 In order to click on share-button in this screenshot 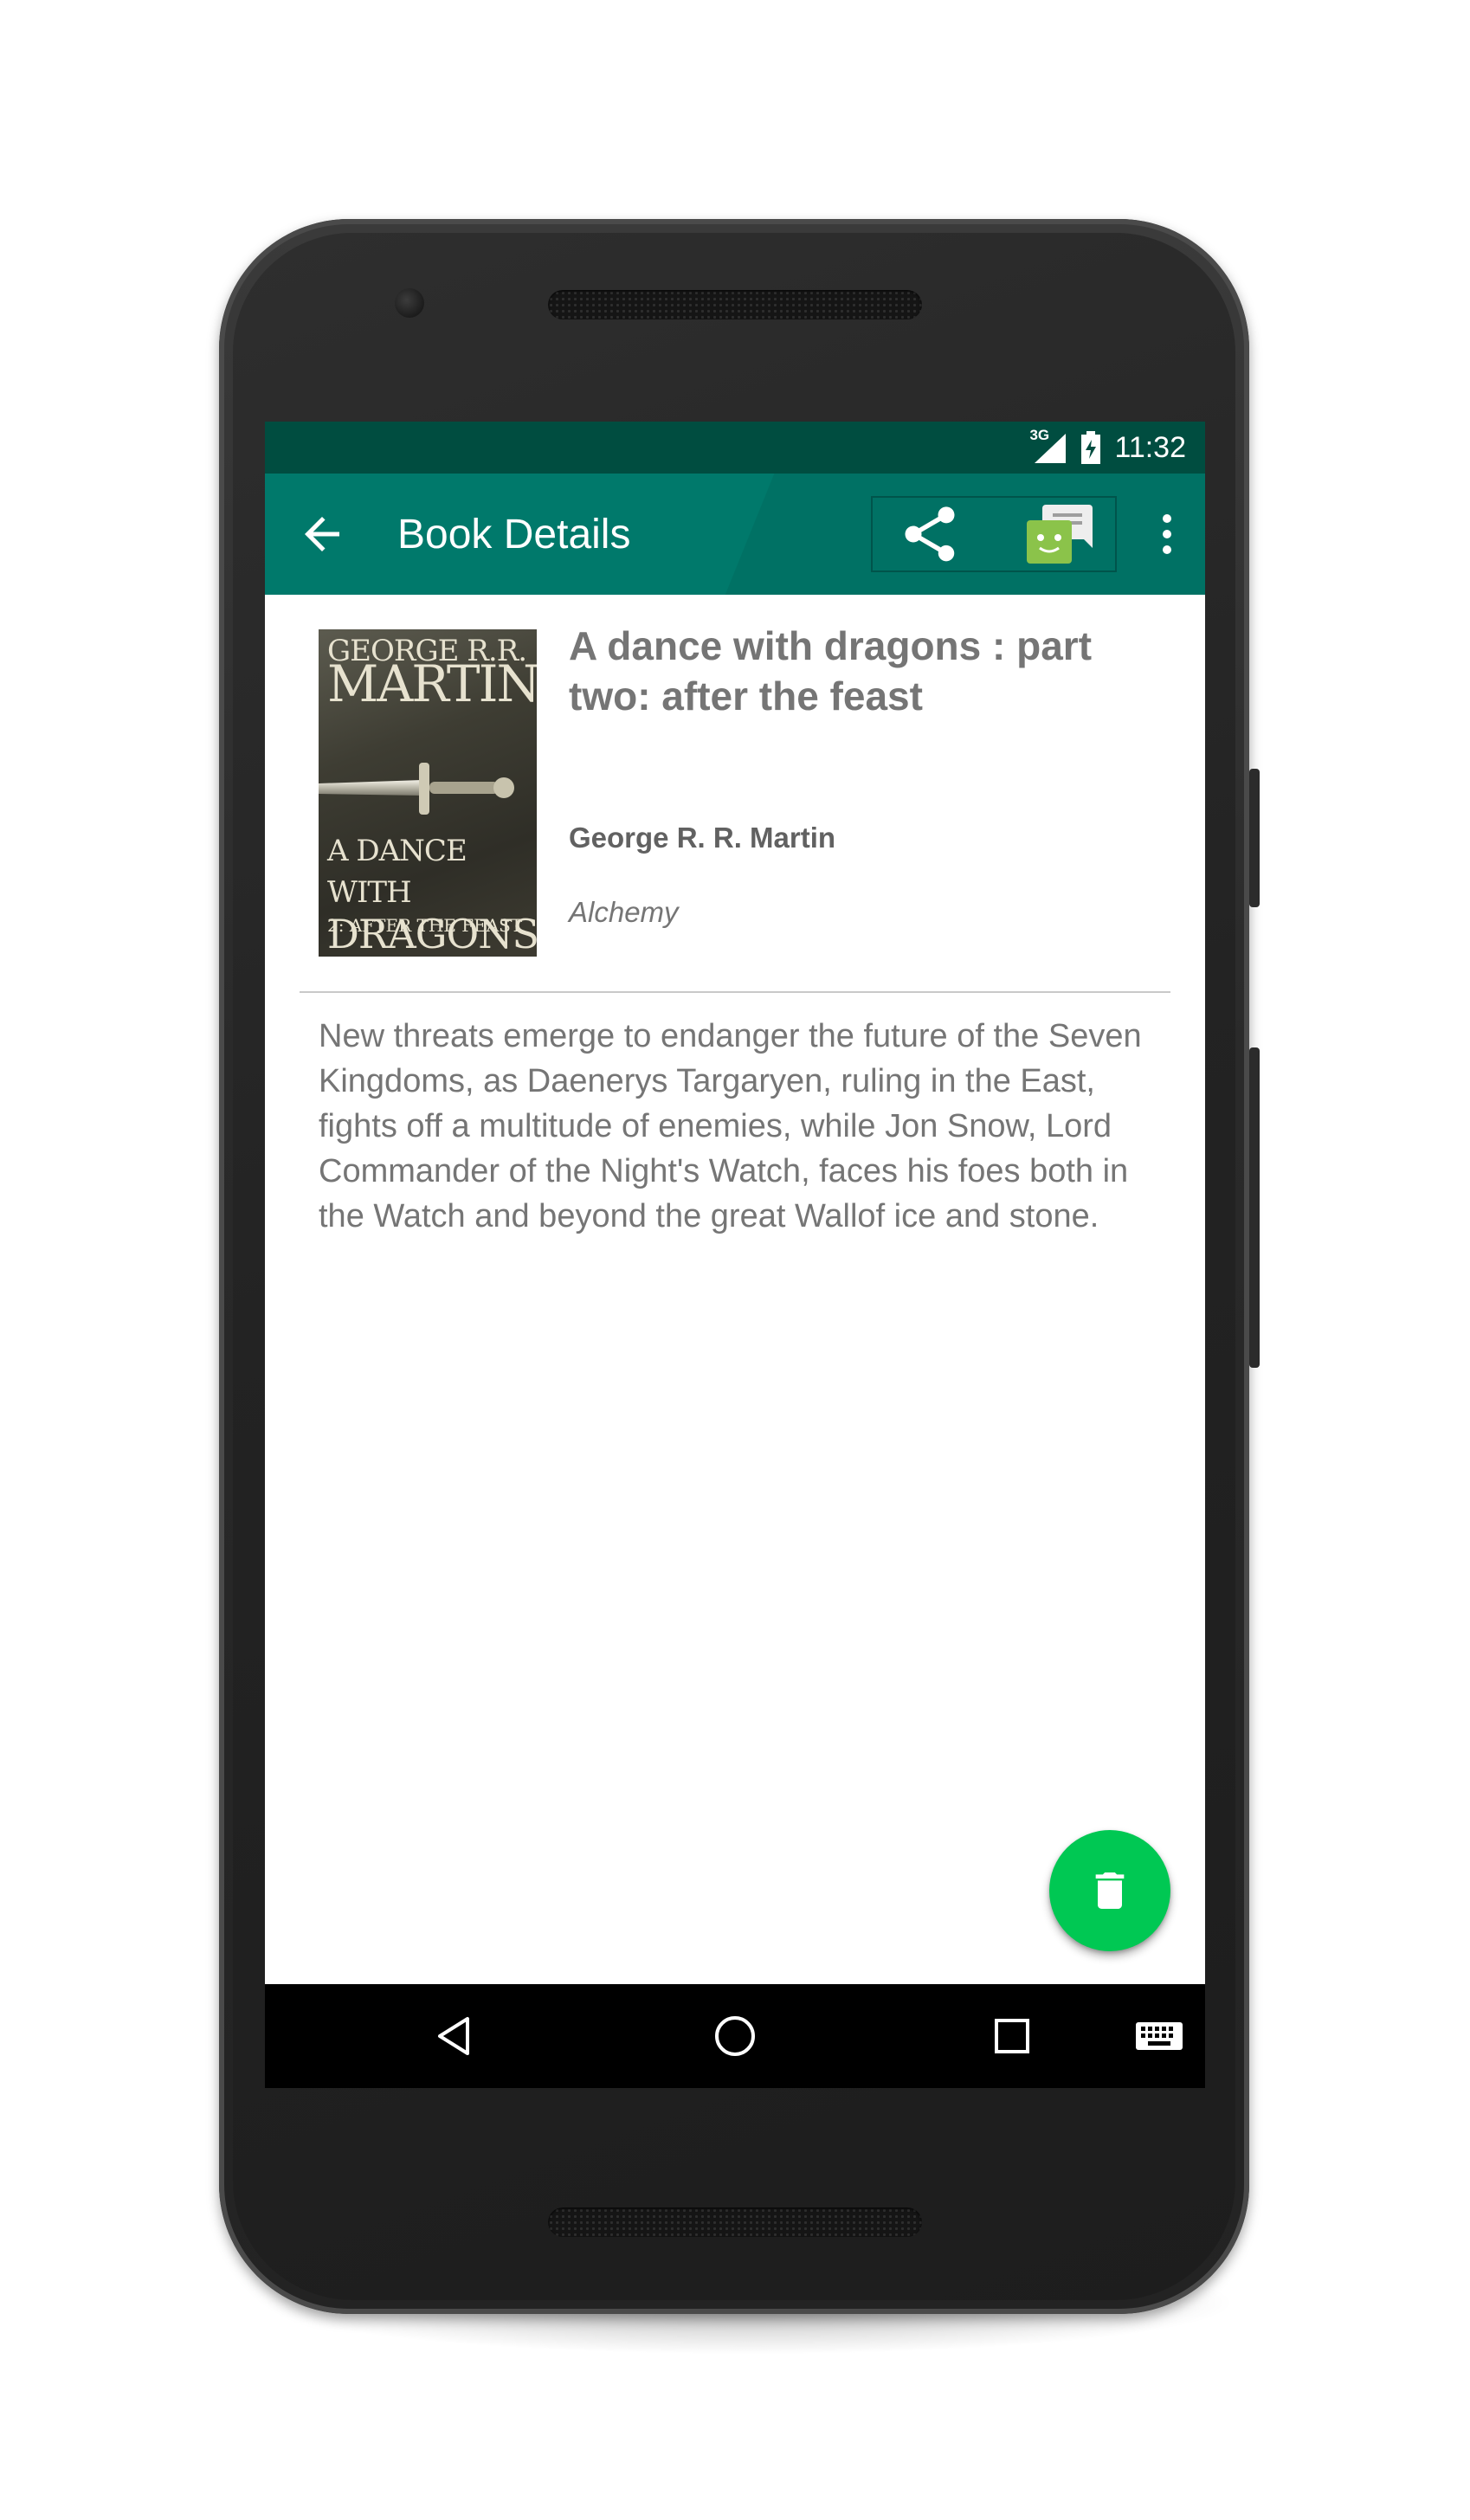, I will do `click(930, 534)`.